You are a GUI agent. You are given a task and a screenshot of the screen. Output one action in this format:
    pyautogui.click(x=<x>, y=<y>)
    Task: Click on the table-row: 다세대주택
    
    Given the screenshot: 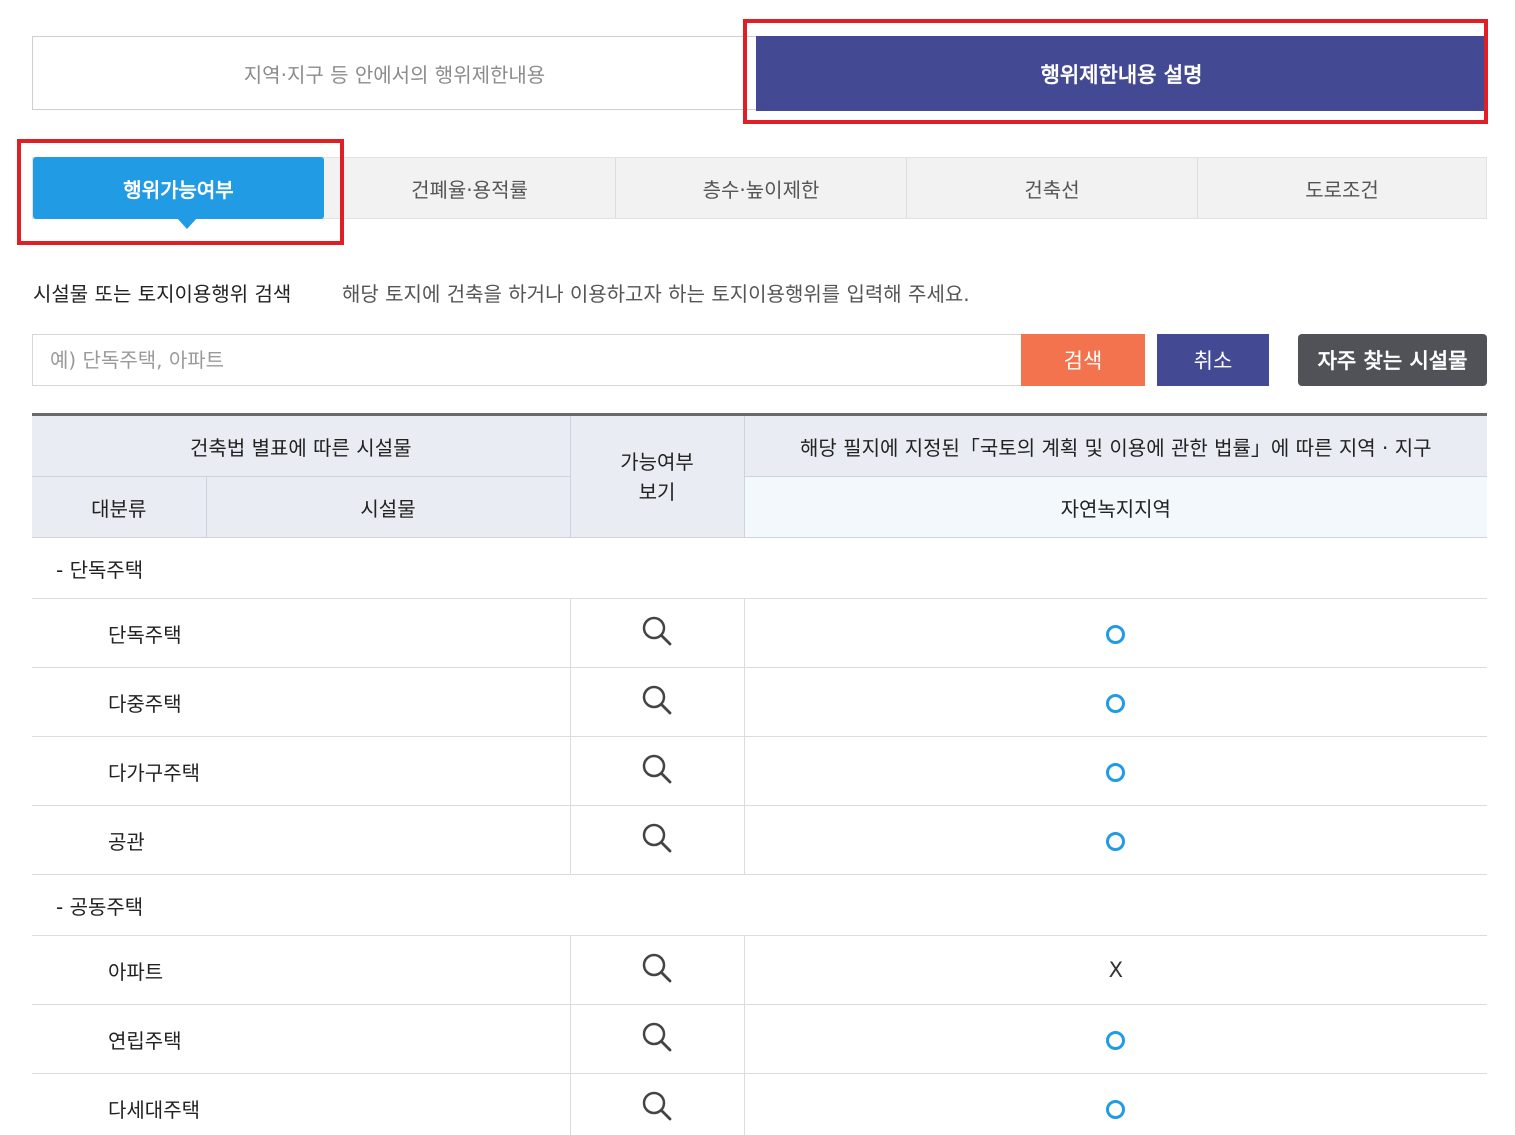 What is the action you would take?
    pyautogui.click(x=760, y=1104)
    